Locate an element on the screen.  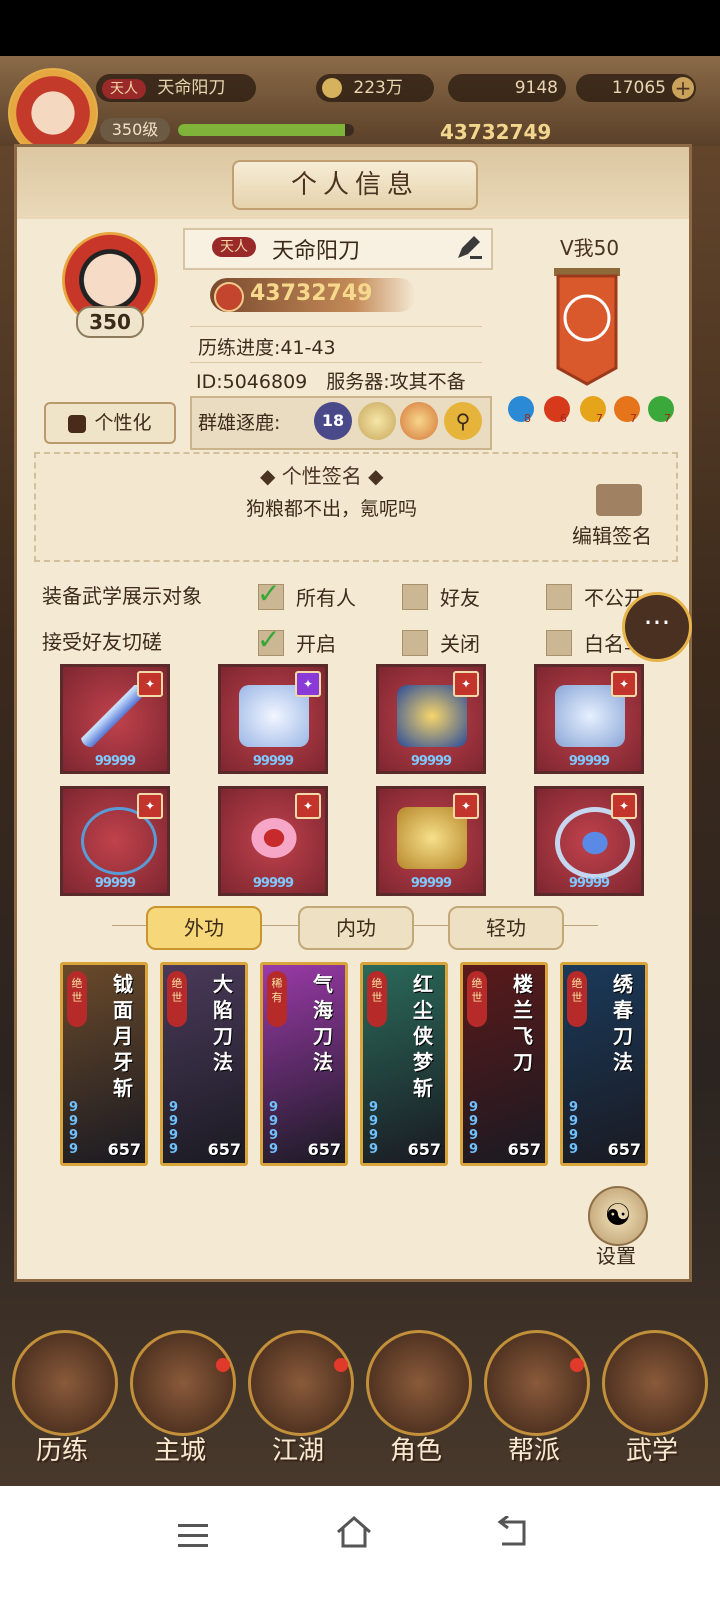
signature-title: ◆ 个性签名 ◆ is located at coordinates (322, 476).